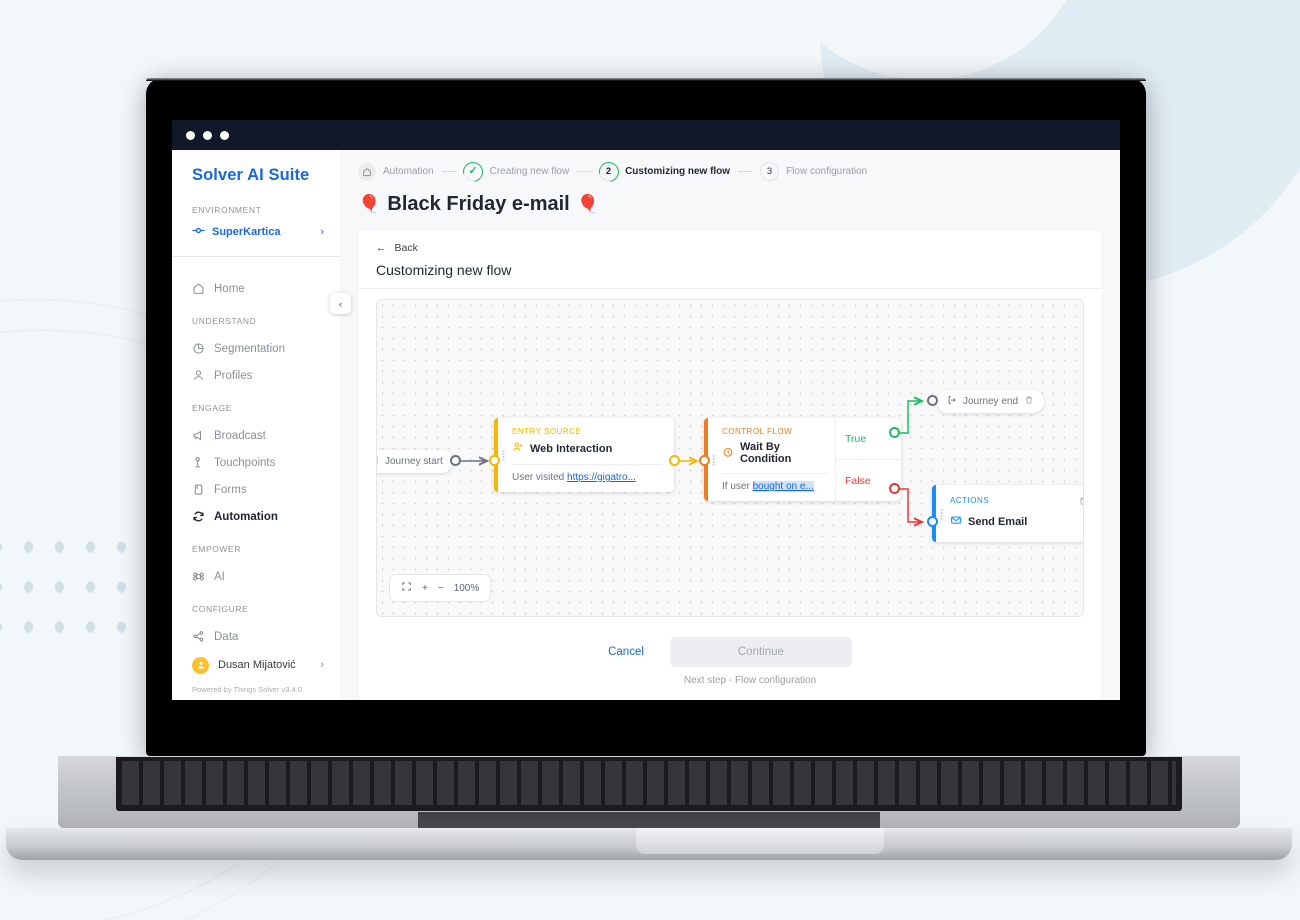 This screenshot has height=920, width=1300. I want to click on exit-icon, so click(952, 401).